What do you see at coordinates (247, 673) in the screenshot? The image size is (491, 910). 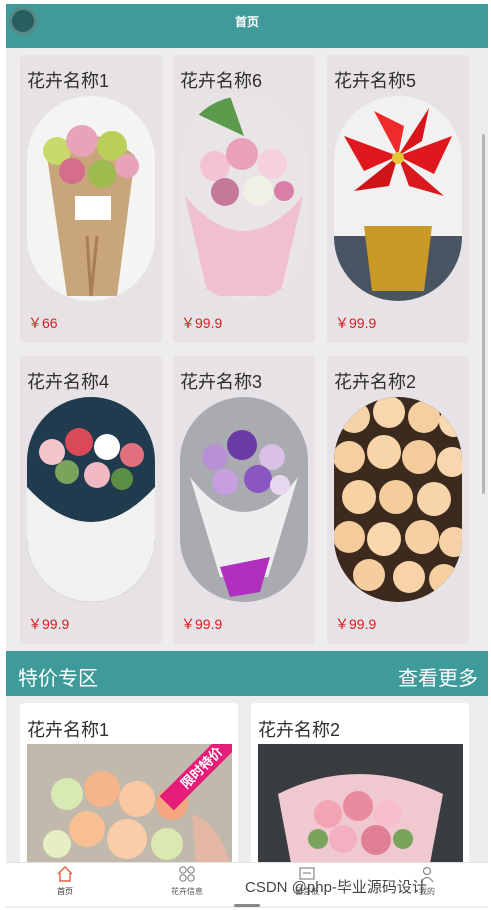 I see `special-section-header: 特价专区 查看更多` at bounding box center [247, 673].